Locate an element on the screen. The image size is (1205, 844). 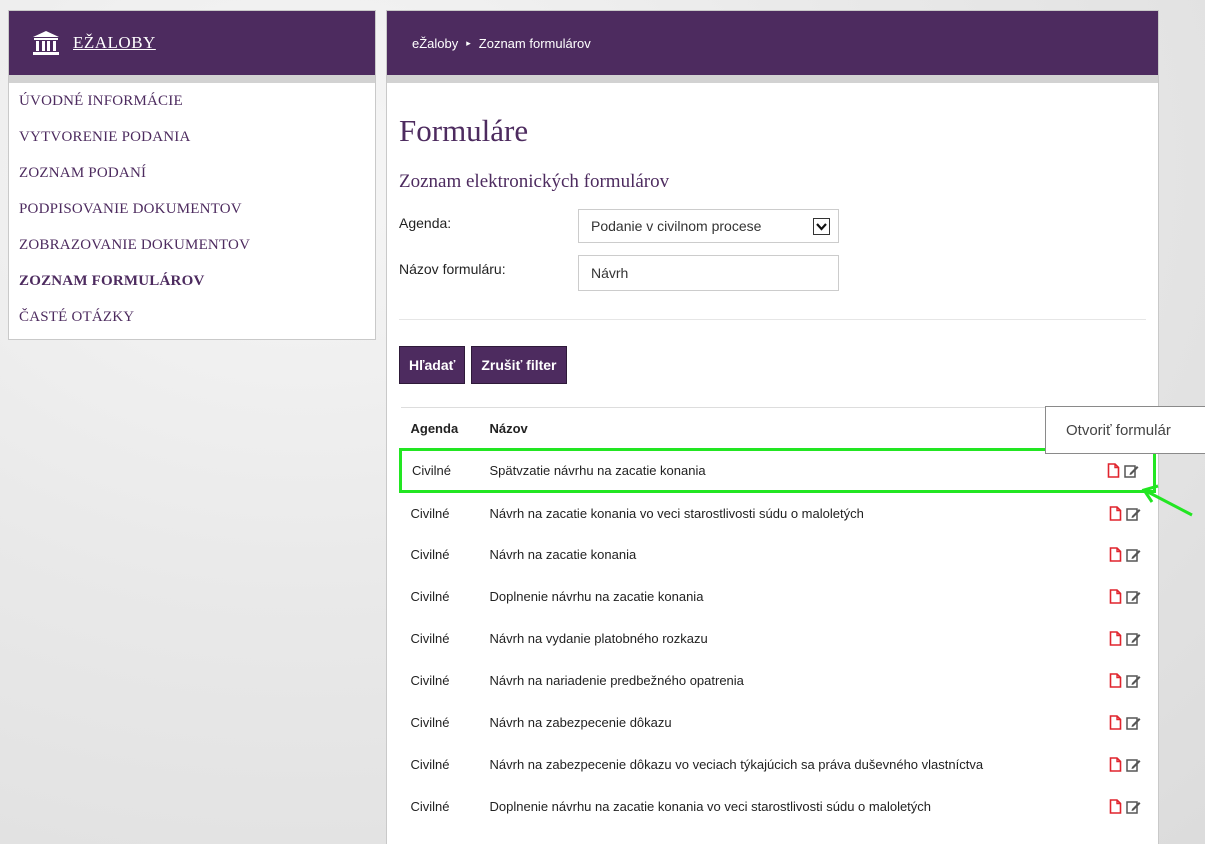
sidebar-item-zobrazovanie-dokumentov: ZOBRAZOVANIE DOKUMENTOV is located at coordinates (197, 253).